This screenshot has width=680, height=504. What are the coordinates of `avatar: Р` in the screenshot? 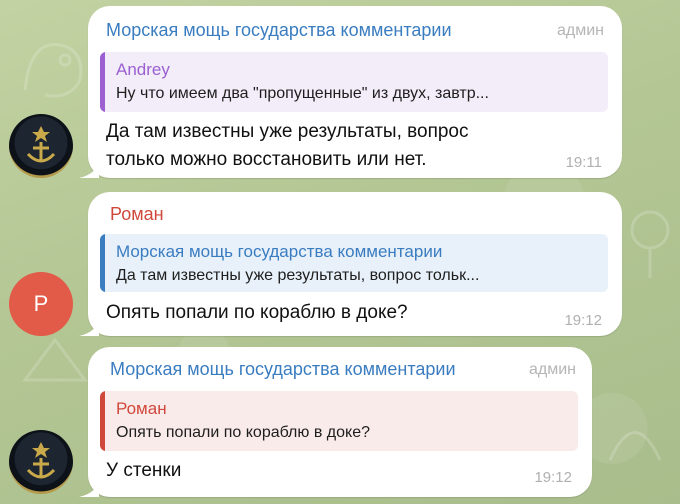 It's located at (41, 304).